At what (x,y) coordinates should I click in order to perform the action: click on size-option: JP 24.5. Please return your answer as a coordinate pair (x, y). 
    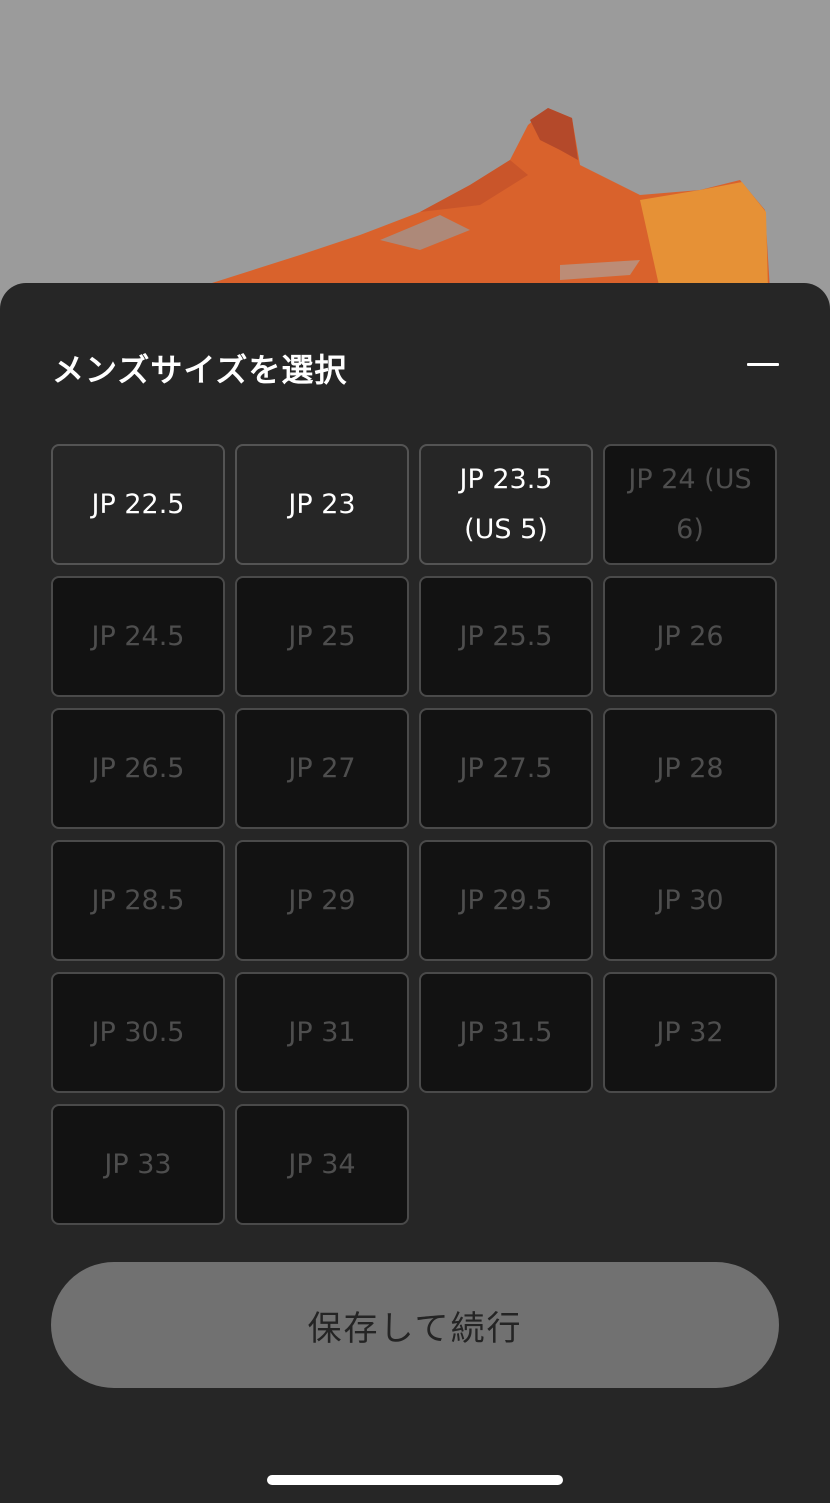
    Looking at the image, I should click on (138, 636).